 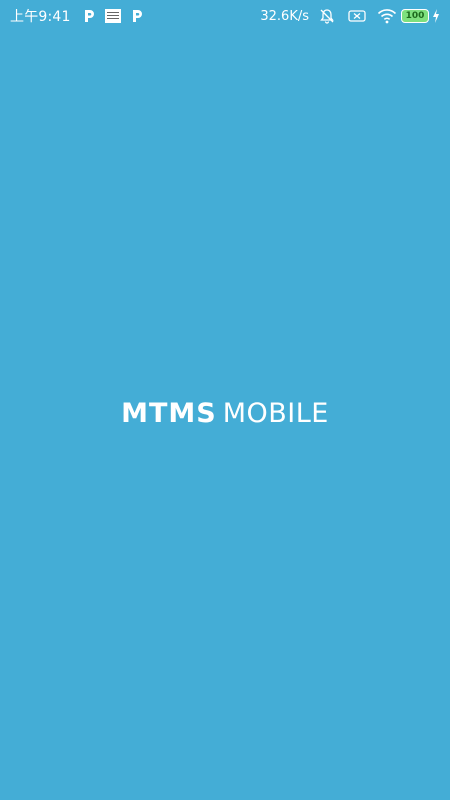 What do you see at coordinates (112, 16) in the screenshot?
I see `news-app-icon` at bounding box center [112, 16].